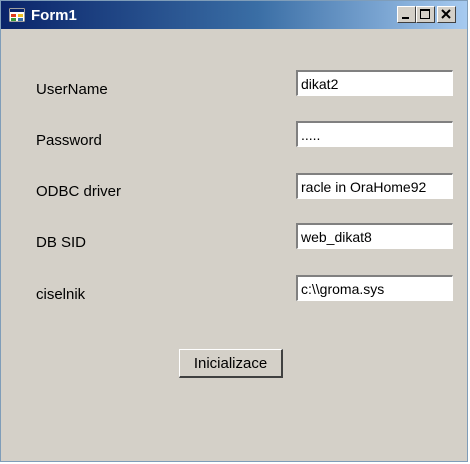 This screenshot has width=470, height=464. Describe the element at coordinates (406, 14) in the screenshot. I see `minimize-button` at that location.